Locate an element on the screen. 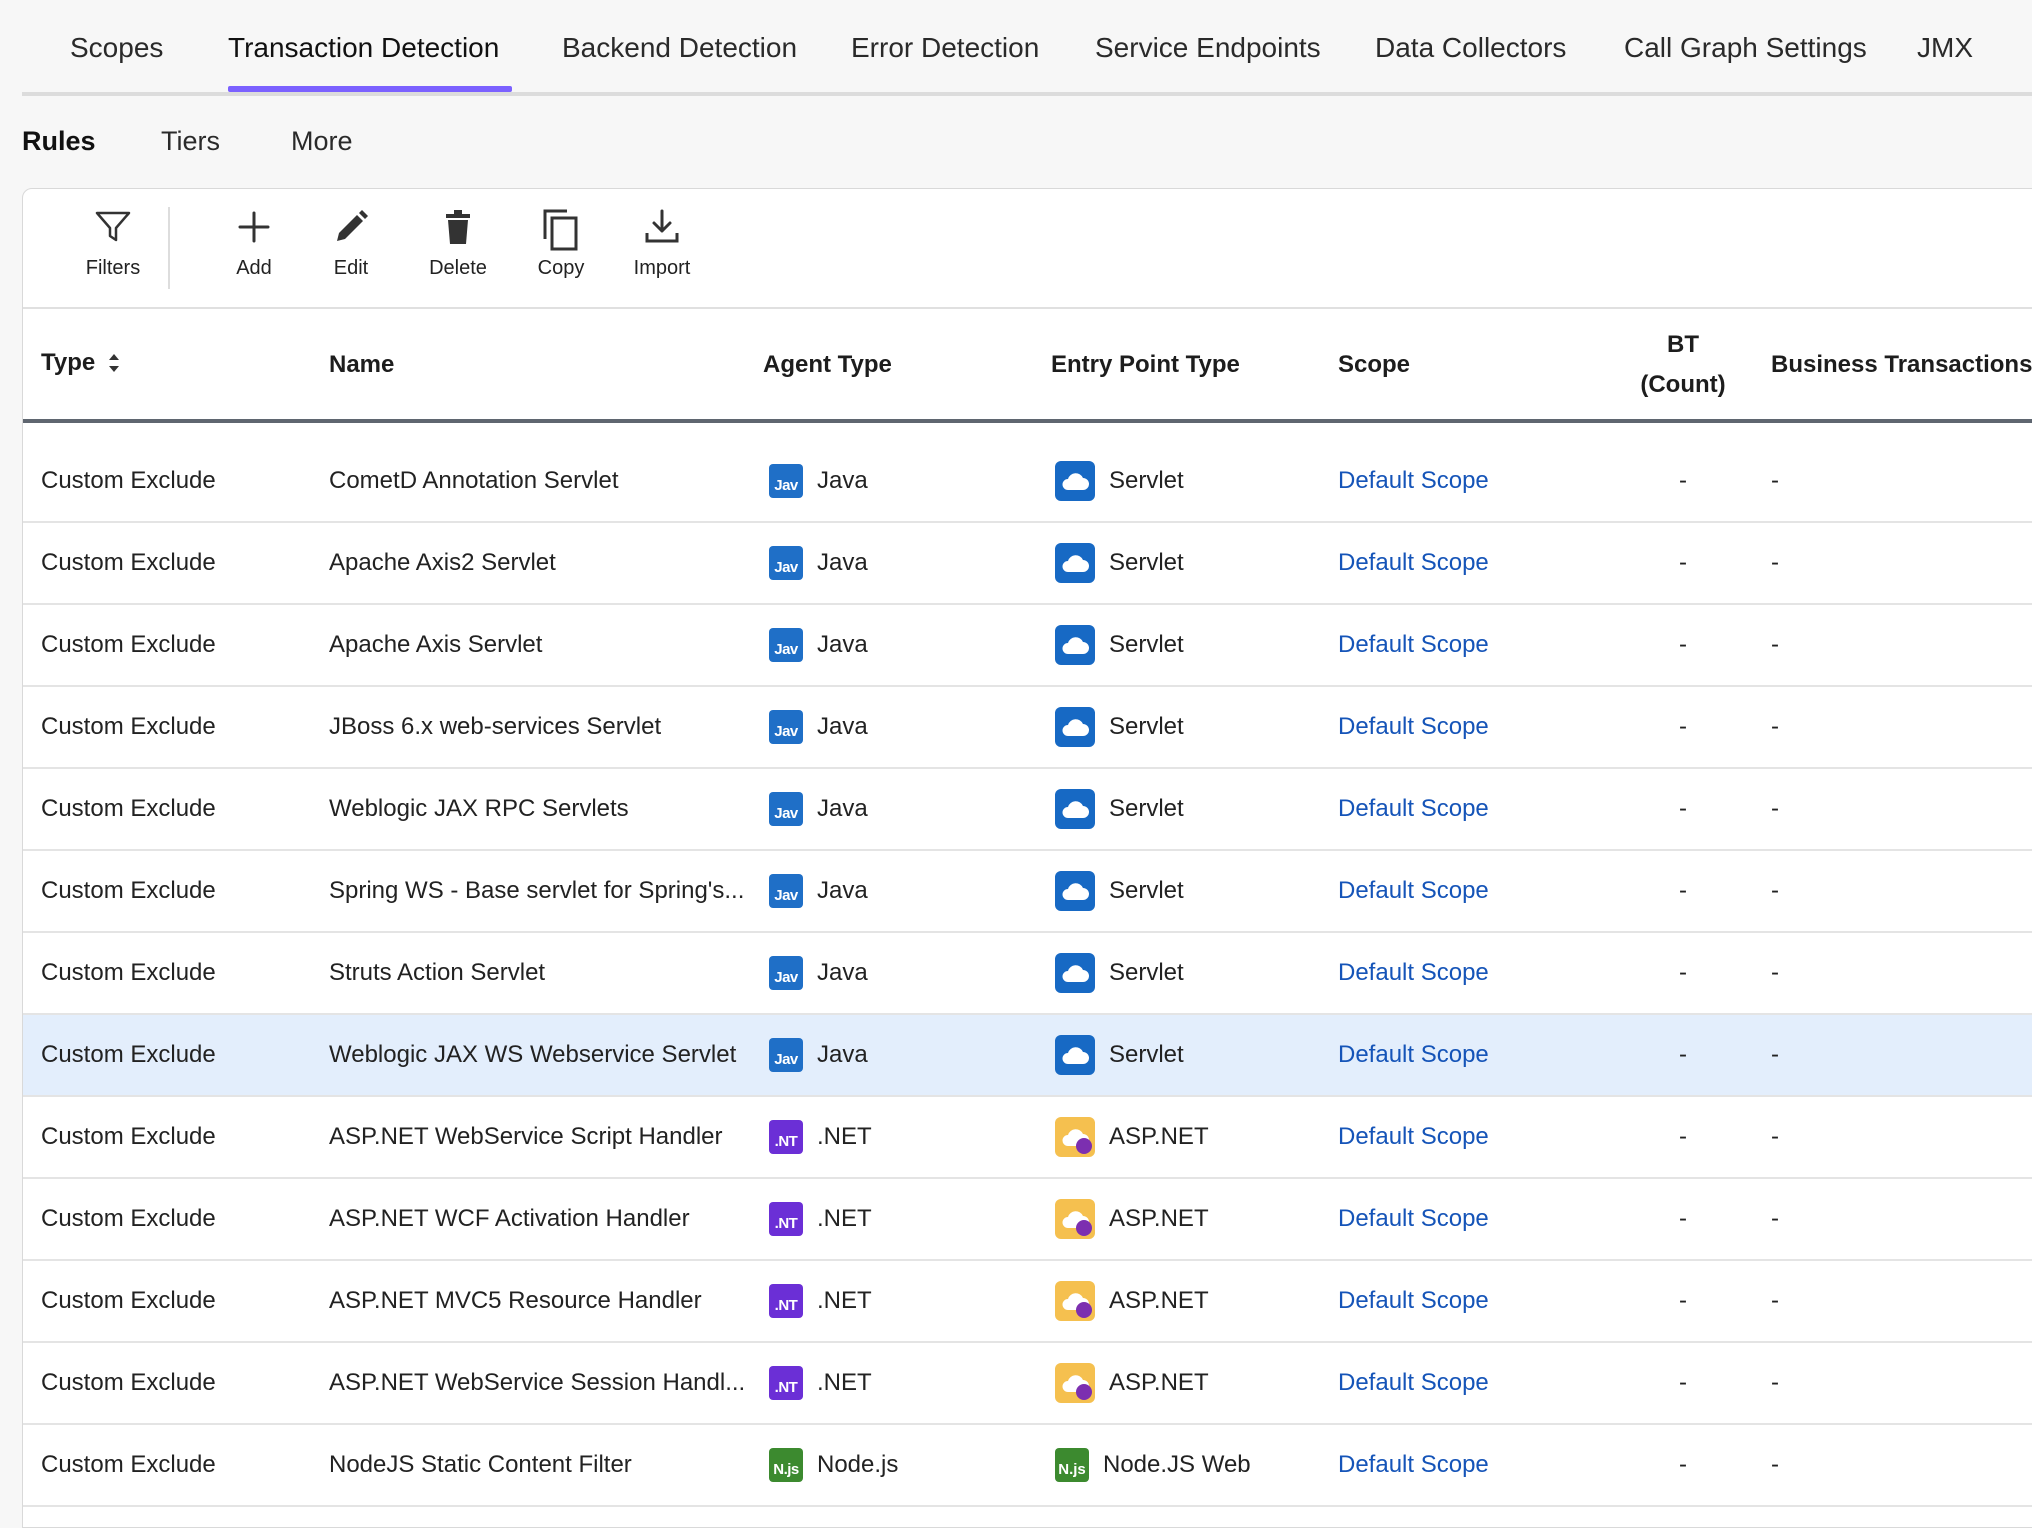 This screenshot has width=2032, height=1528. tab-error-detection: Error Detection is located at coordinates (945, 48).